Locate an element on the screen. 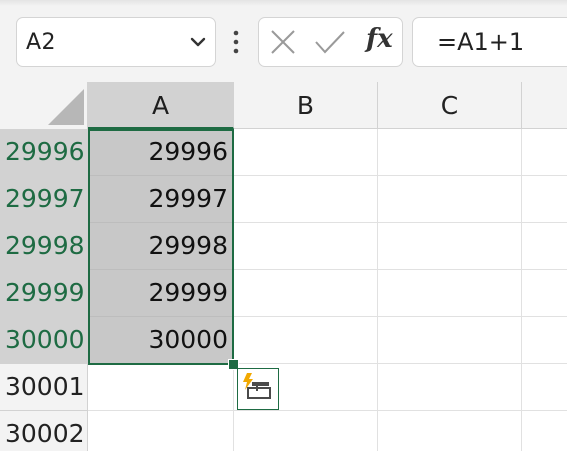 This screenshot has height=451, width=567. insert-function-button: fx is located at coordinates (379, 39).